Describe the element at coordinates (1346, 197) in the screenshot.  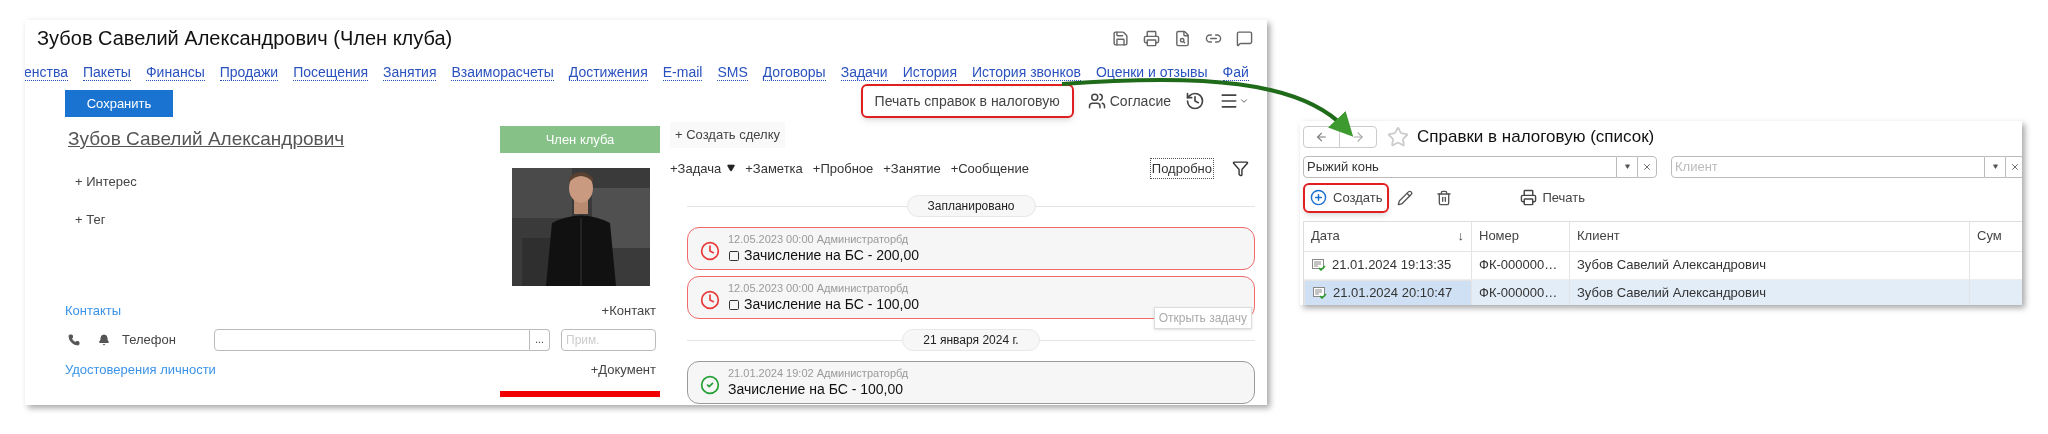
I see `create-button: Создать` at that location.